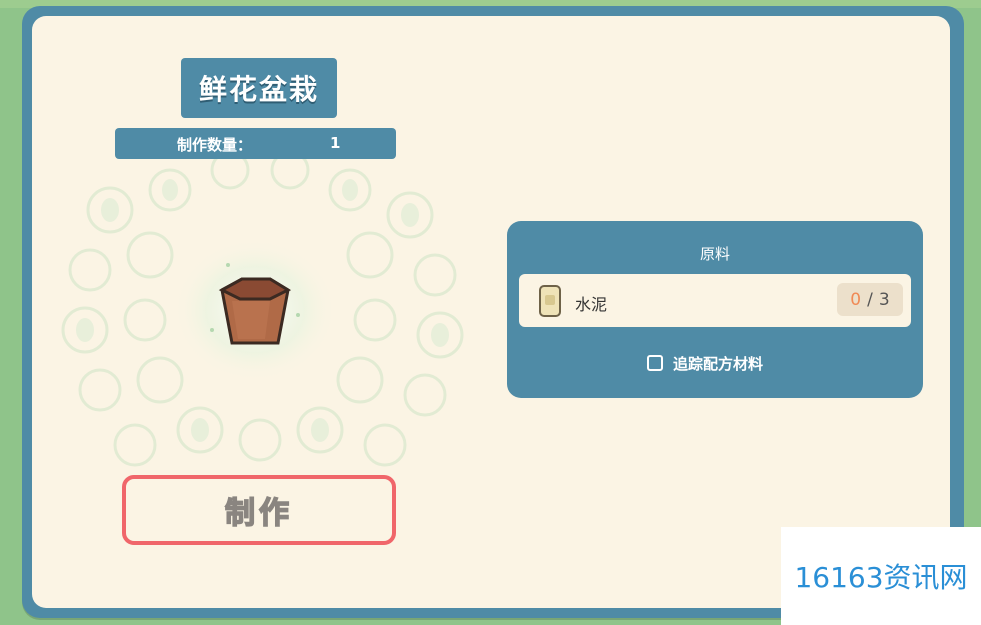 The image size is (981, 625). I want to click on material-name: 水泥, so click(591, 304).